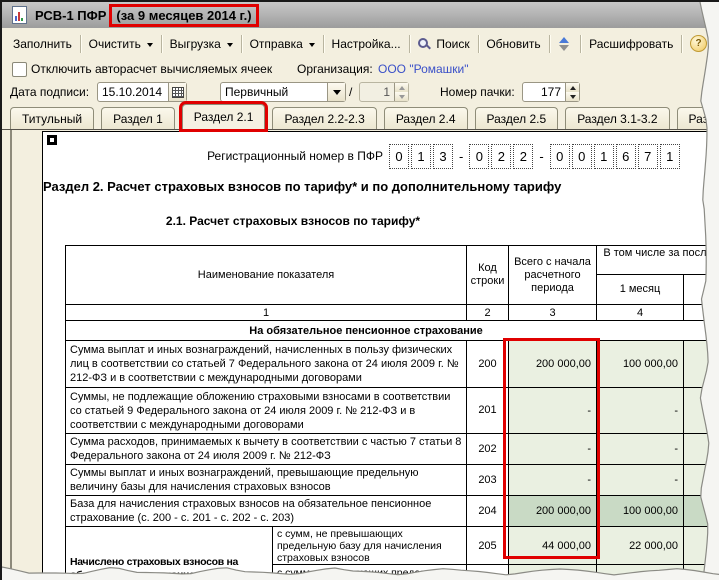  I want to click on header-name: Наименование показателя, so click(266, 275).